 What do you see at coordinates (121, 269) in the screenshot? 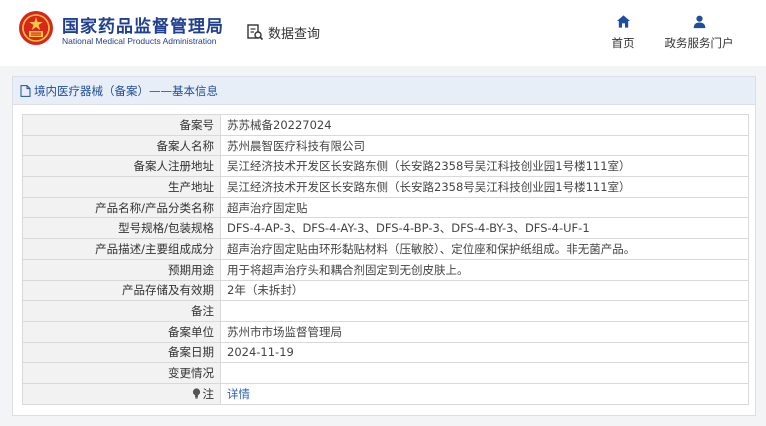
I see `row-label-intended-use: 预期用途` at bounding box center [121, 269].